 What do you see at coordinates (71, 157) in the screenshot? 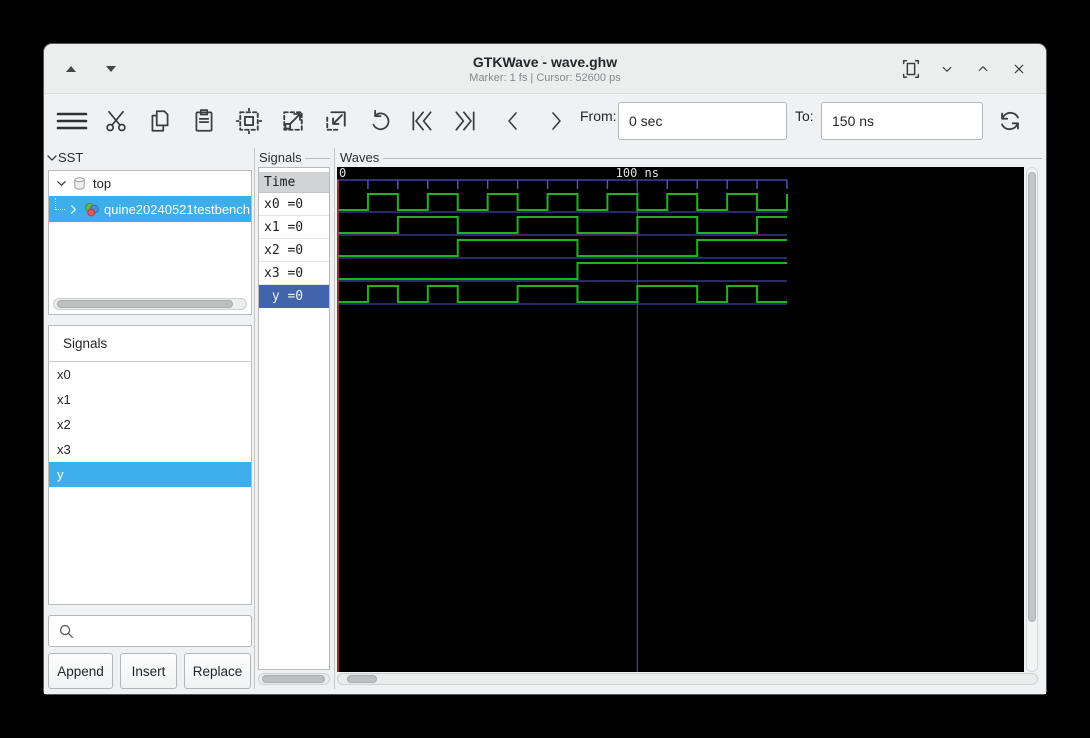
I see `sst-label: SST` at bounding box center [71, 157].